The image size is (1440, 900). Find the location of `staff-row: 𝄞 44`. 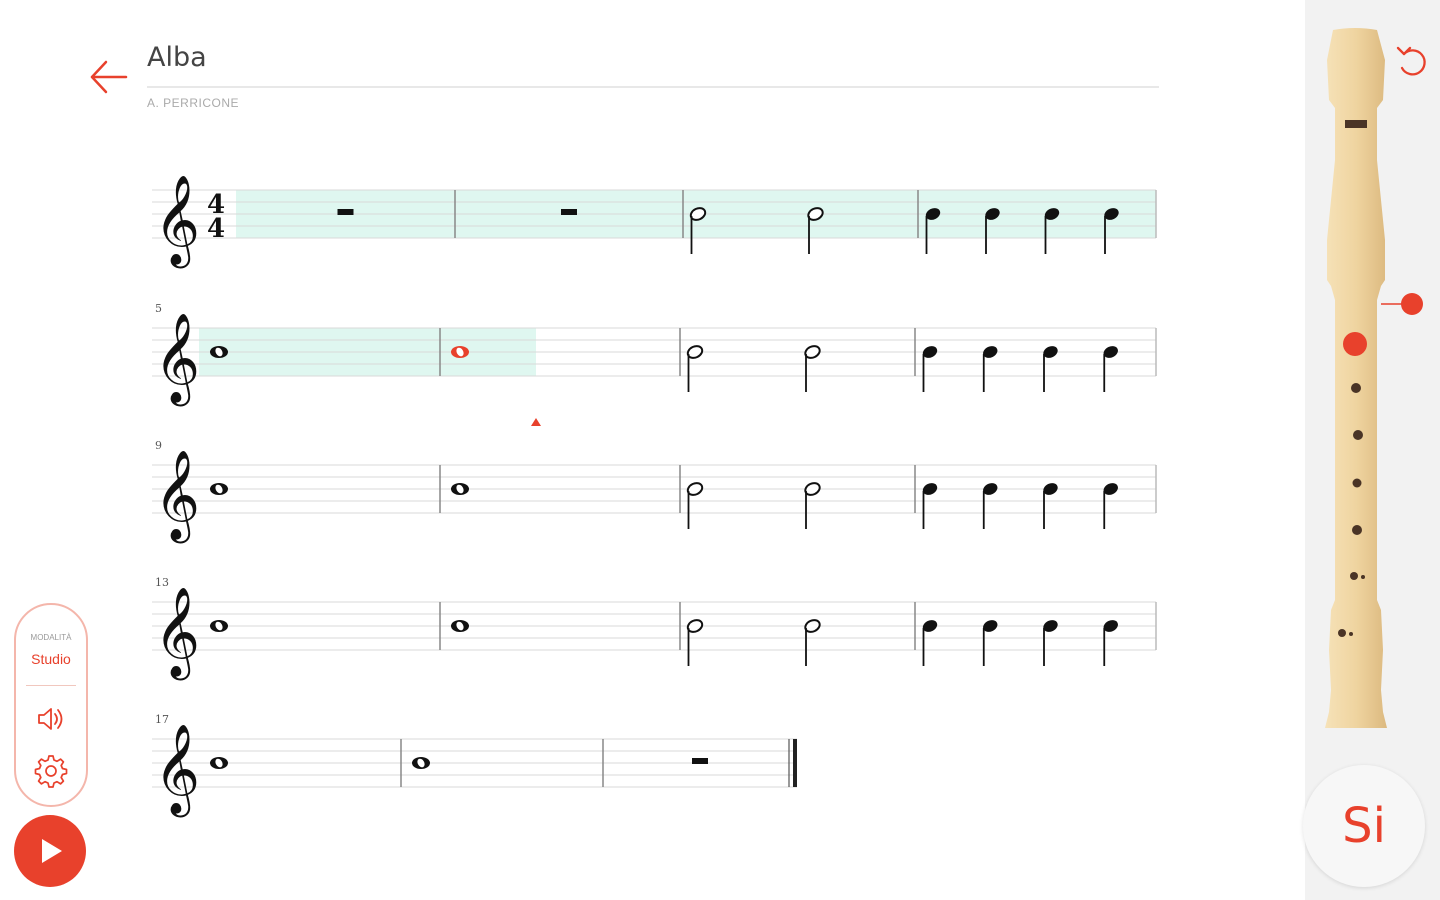

staff-row: 𝄞 44 is located at coordinates (654, 222).